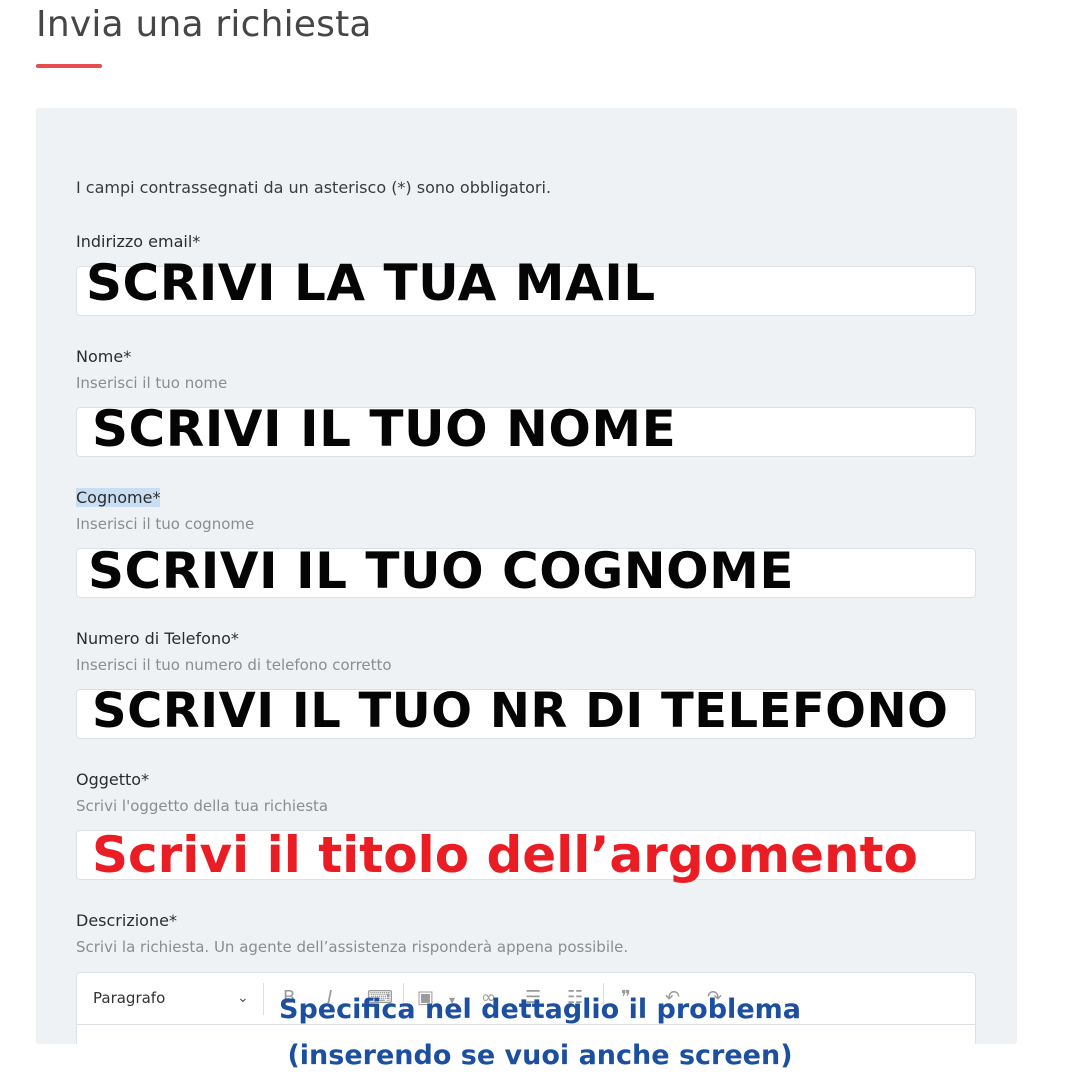 This screenshot has width=1080, height=1080. I want to click on nome-label: Nome*, so click(104, 356).